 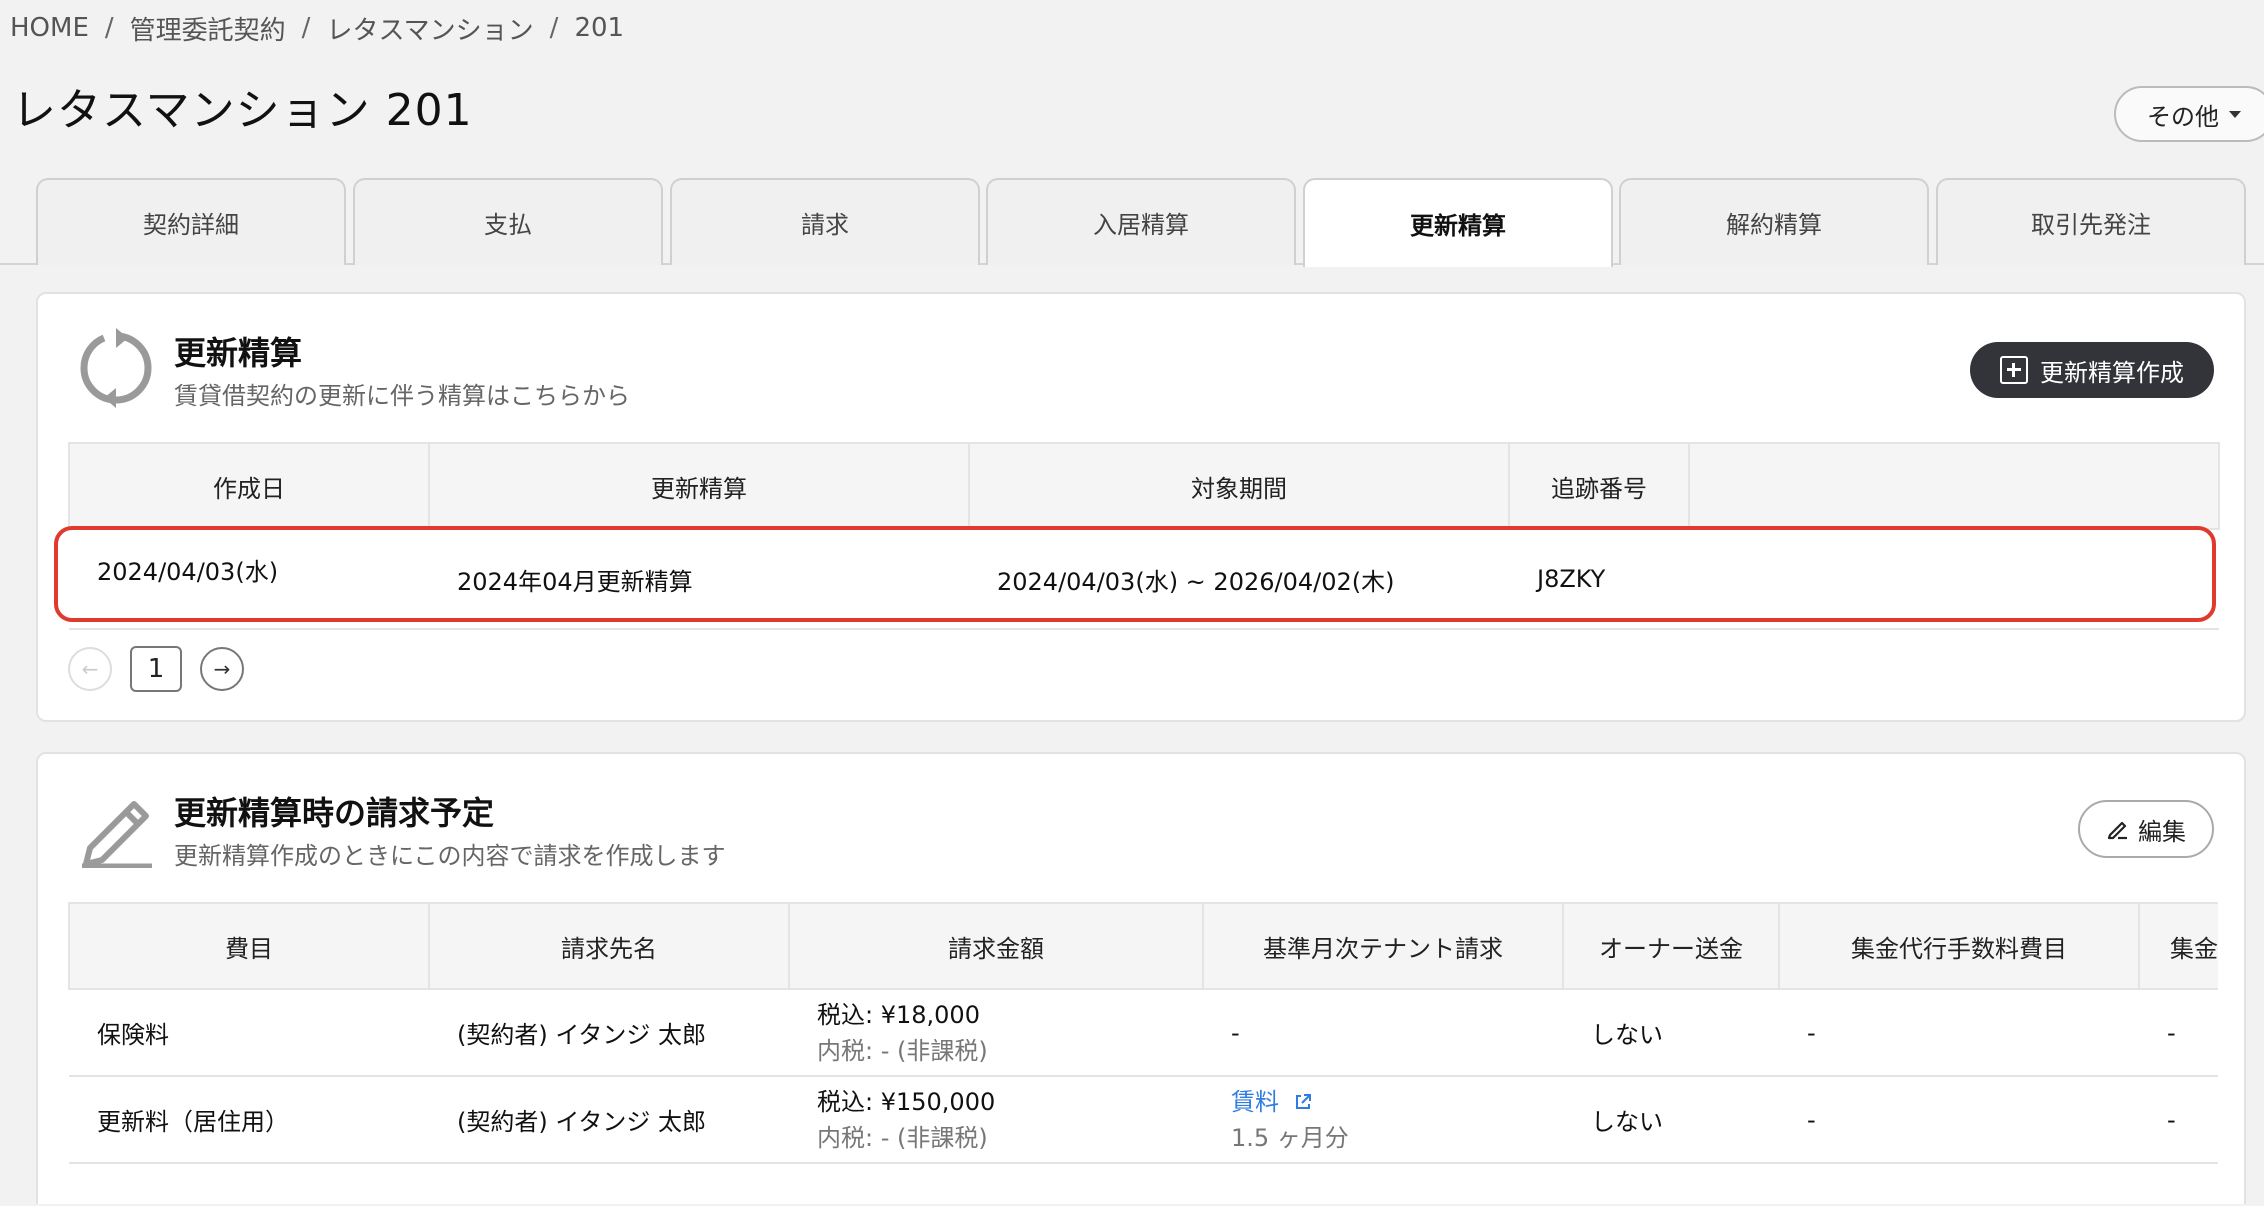 What do you see at coordinates (906, 1101) in the screenshot?
I see `amount-with-tax: 税込: ¥150,000` at bounding box center [906, 1101].